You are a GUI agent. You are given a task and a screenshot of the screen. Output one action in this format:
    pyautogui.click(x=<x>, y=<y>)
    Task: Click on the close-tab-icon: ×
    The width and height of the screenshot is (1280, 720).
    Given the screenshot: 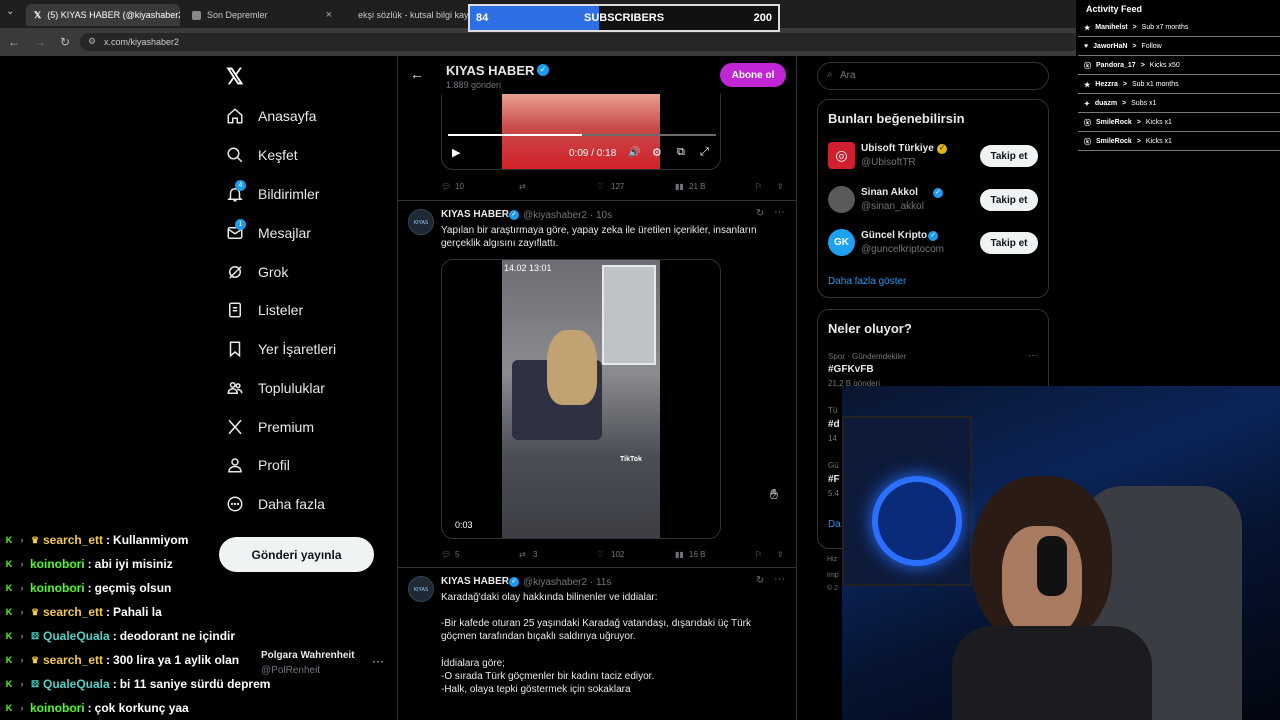 What is the action you would take?
    pyautogui.click(x=329, y=15)
    